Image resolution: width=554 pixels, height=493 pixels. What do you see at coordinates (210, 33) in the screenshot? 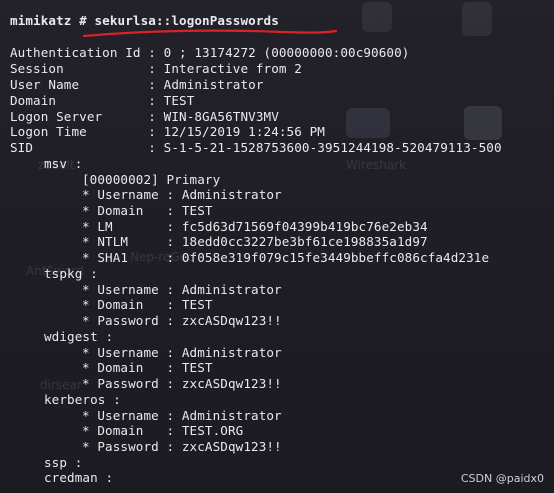
I see `red-underline-annotation` at bounding box center [210, 33].